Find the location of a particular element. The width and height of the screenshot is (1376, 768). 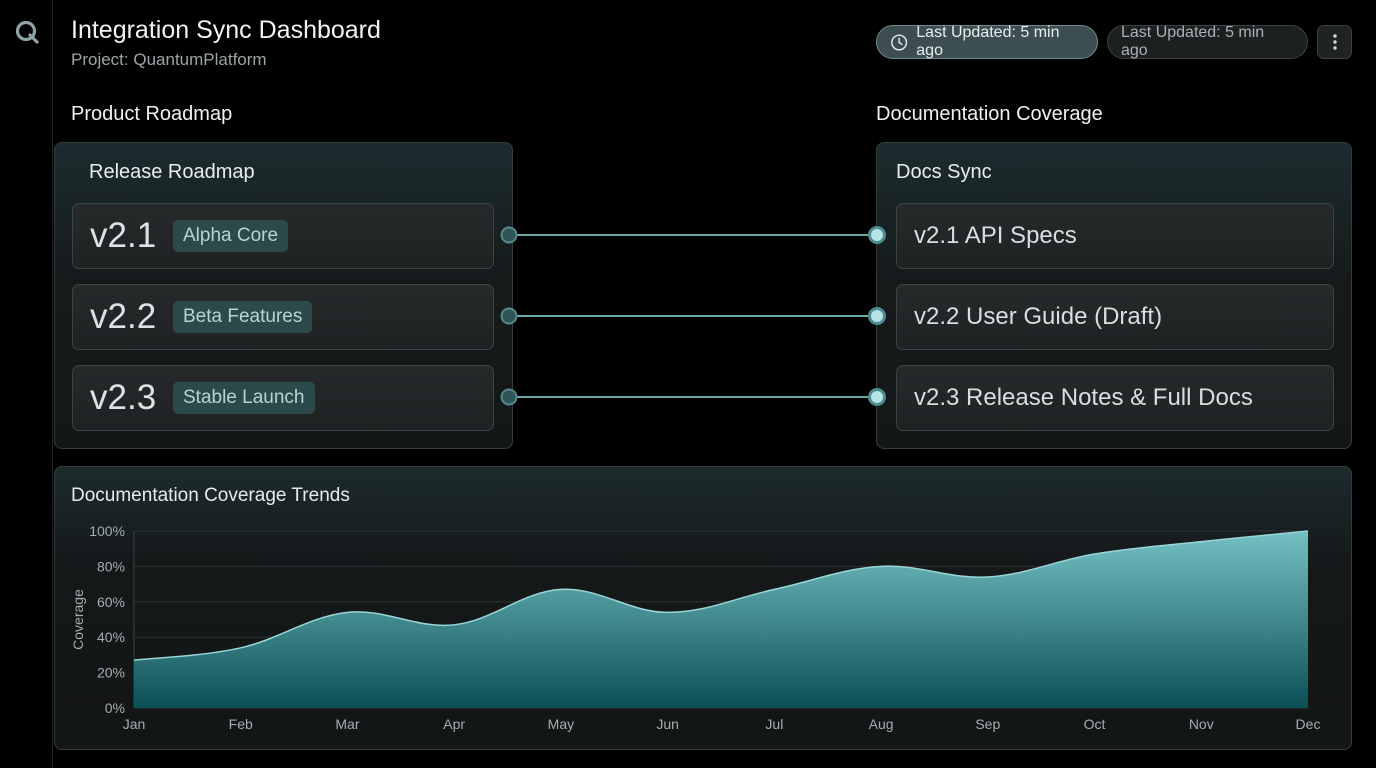

y-tick-label: 60% is located at coordinates (111, 602).